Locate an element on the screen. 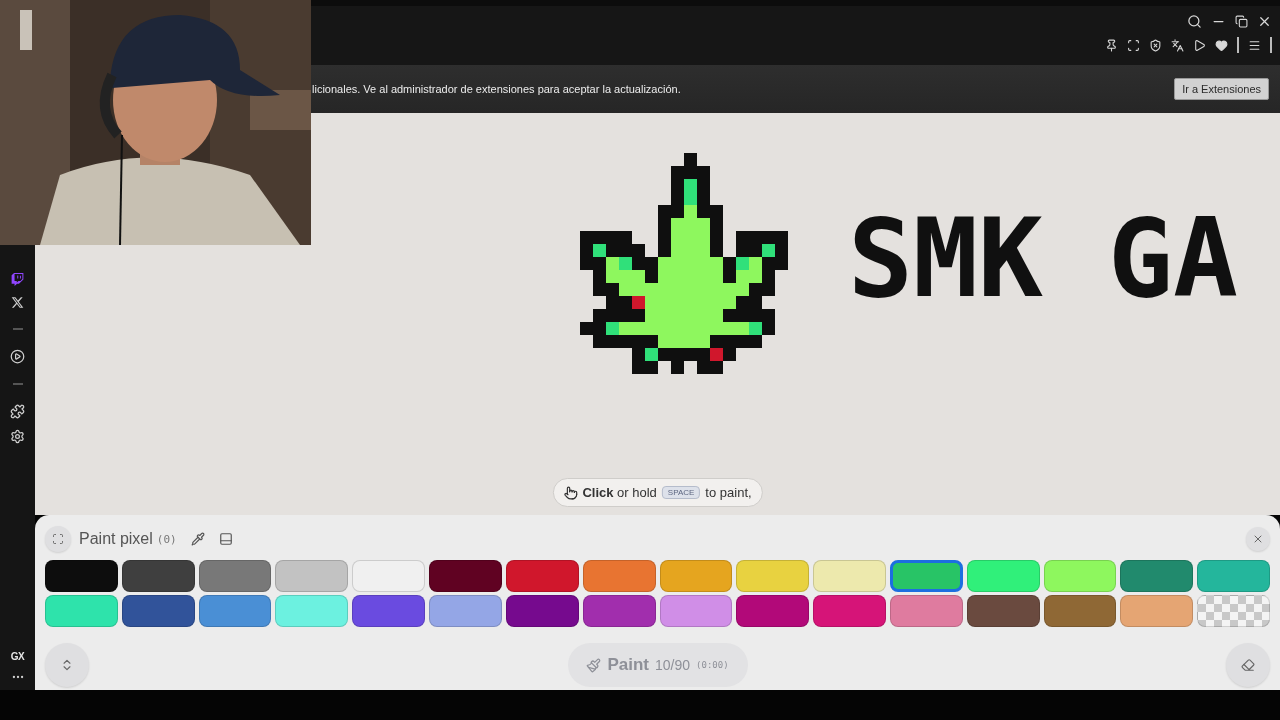 Image resolution: width=1280 pixels, height=720 pixels. key-badge: SPACE is located at coordinates (681, 492).